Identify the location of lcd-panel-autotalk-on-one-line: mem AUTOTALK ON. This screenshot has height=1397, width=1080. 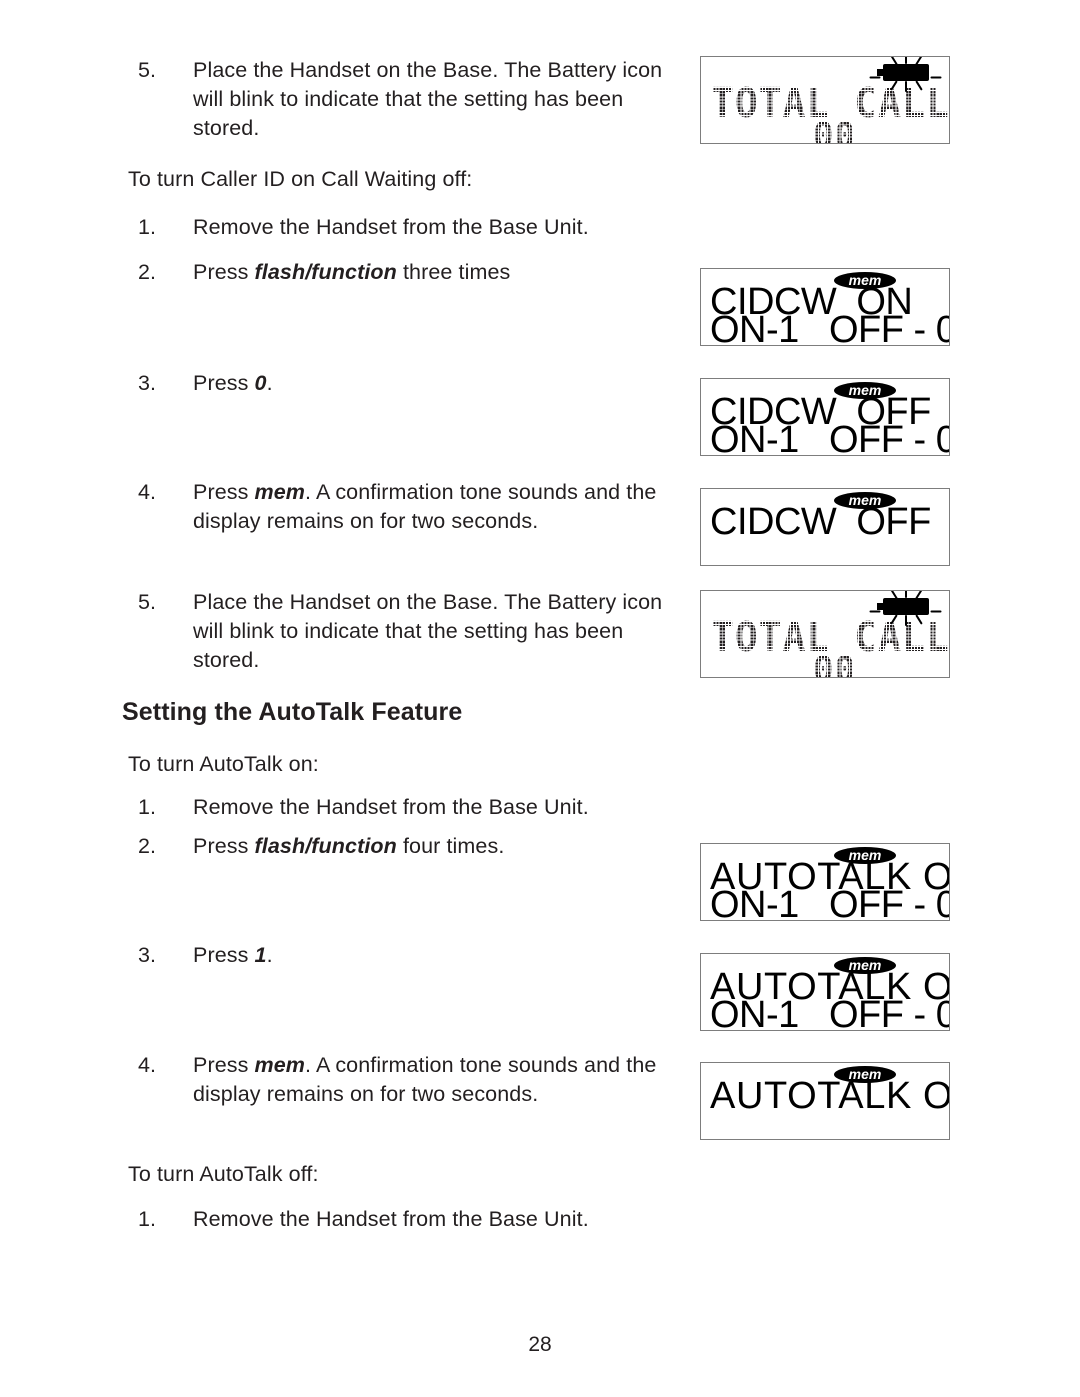
(825, 1101).